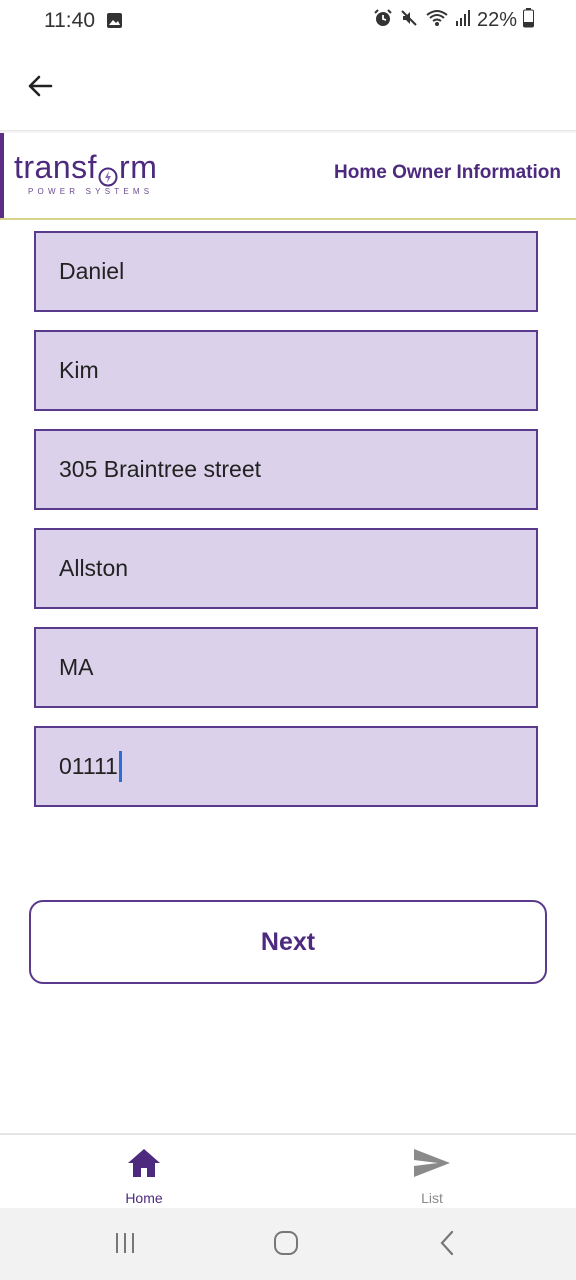 Image resolution: width=576 pixels, height=1280 pixels. I want to click on next-button: Next, so click(288, 942).